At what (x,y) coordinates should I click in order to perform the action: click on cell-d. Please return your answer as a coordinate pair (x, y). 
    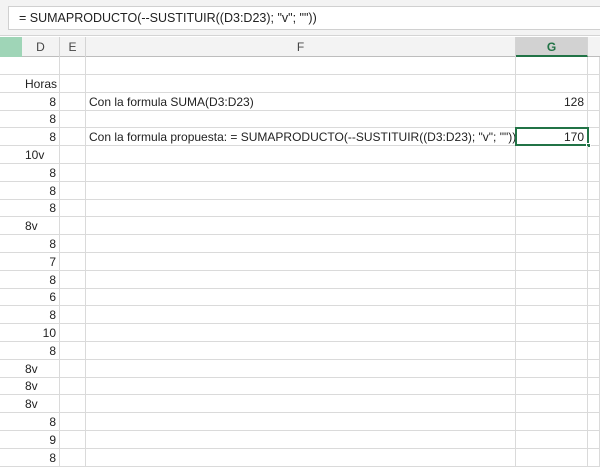
    Looking at the image, I should click on (41, 66).